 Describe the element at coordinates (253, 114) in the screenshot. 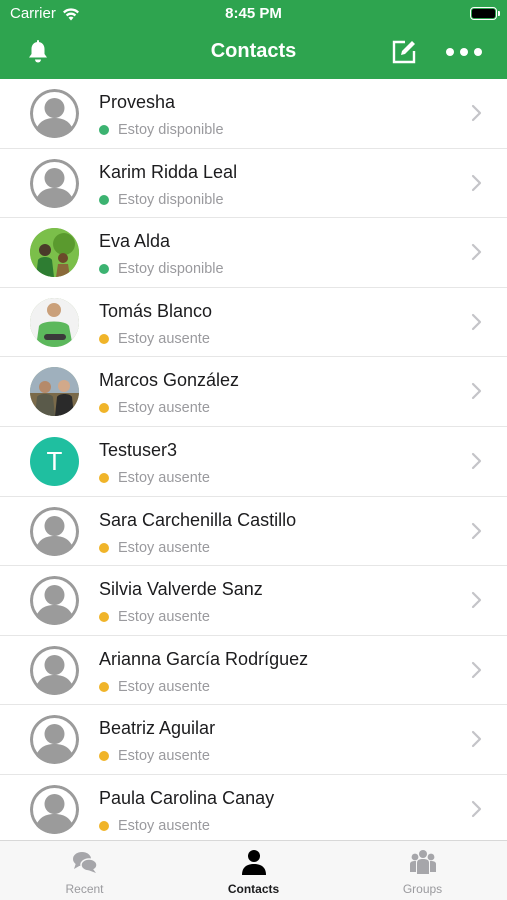

I see `contact-row: Provesha Estoy disponible` at that location.